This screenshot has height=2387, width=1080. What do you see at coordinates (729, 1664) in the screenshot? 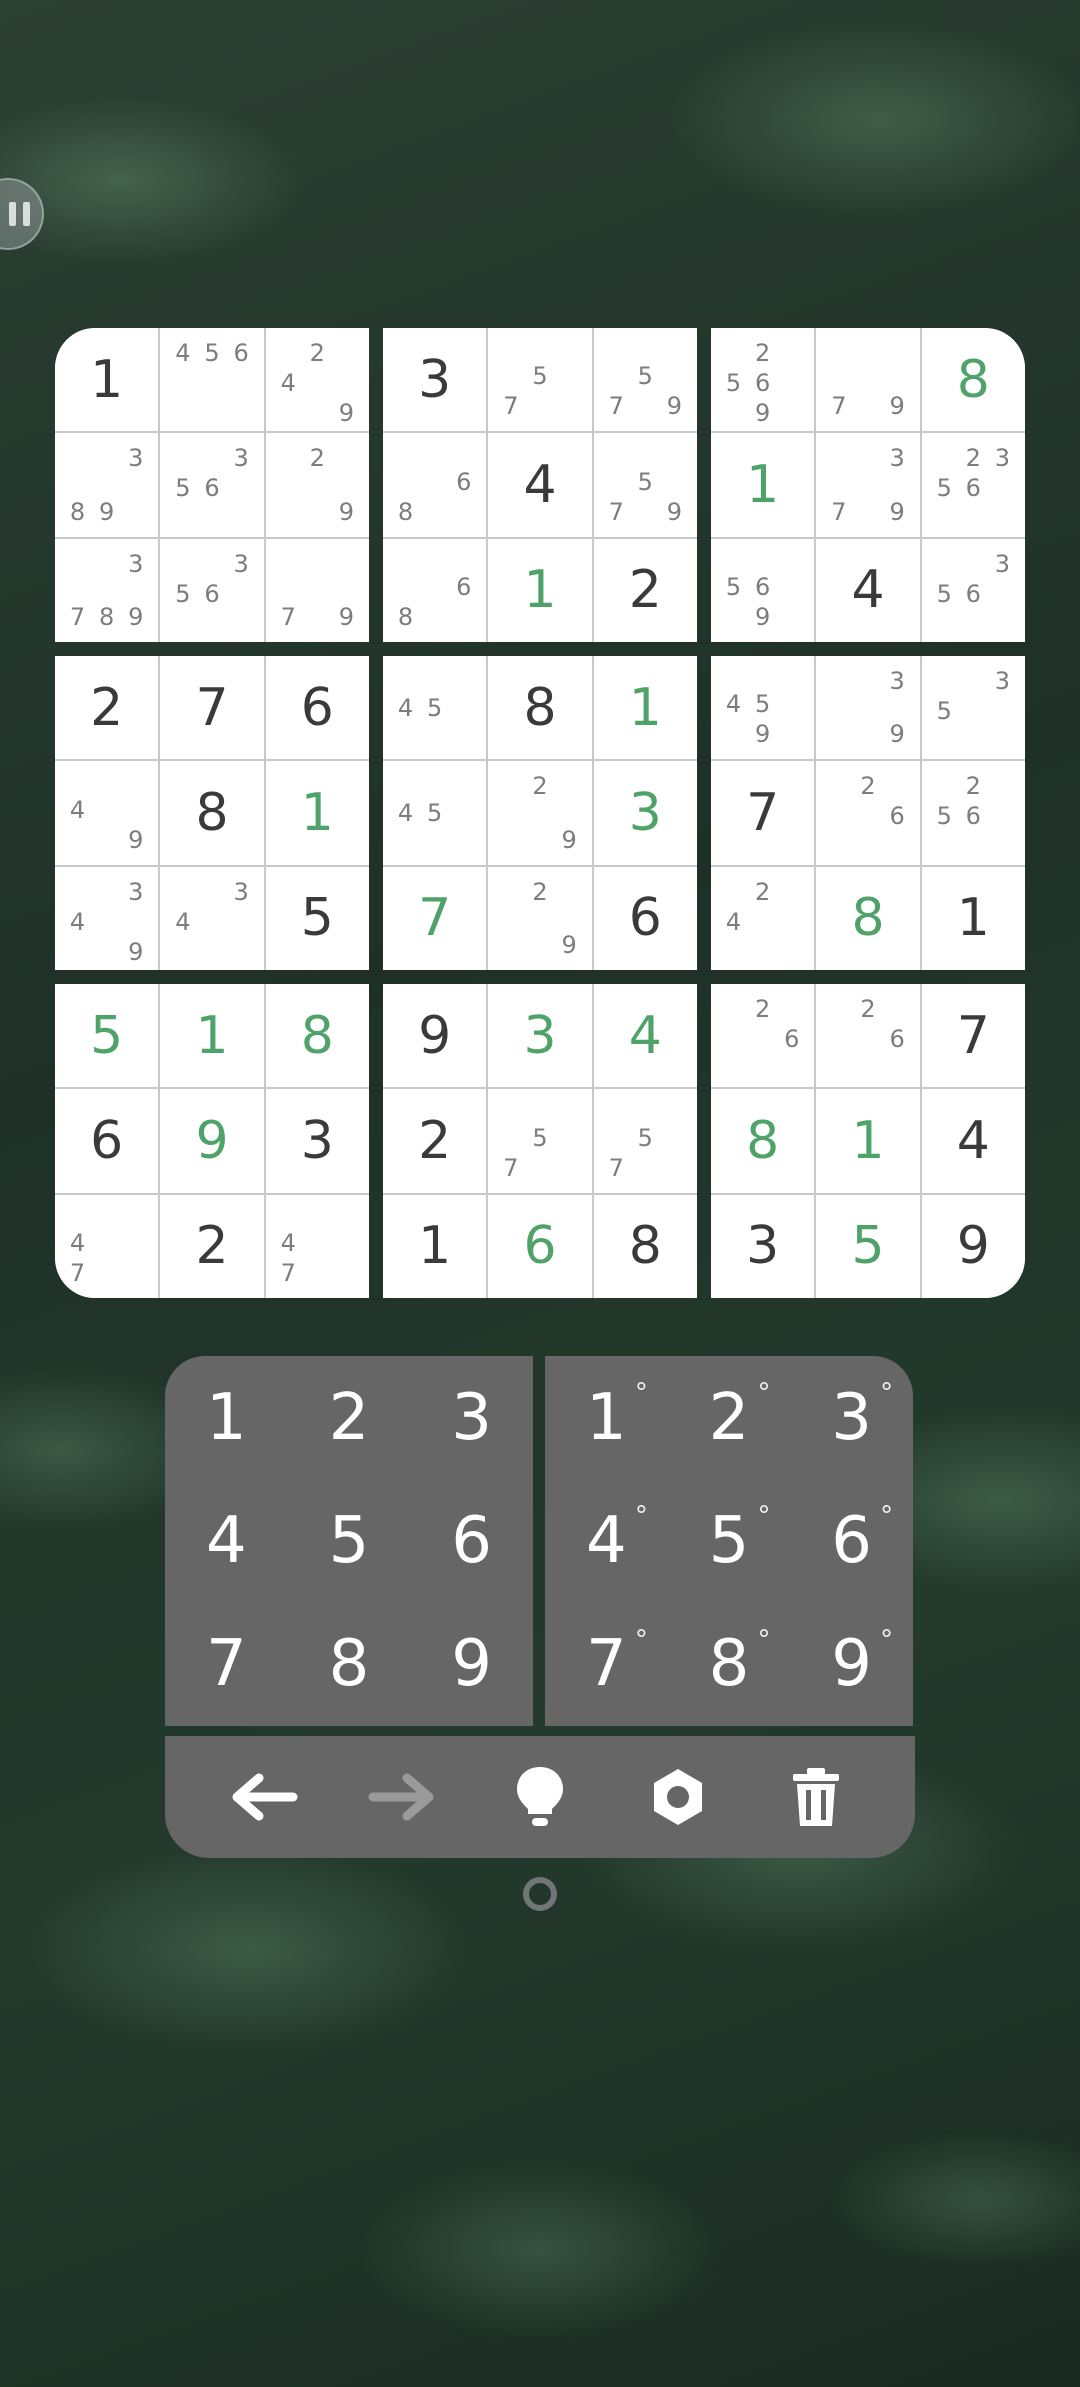
I see `note-key: 8 °` at bounding box center [729, 1664].